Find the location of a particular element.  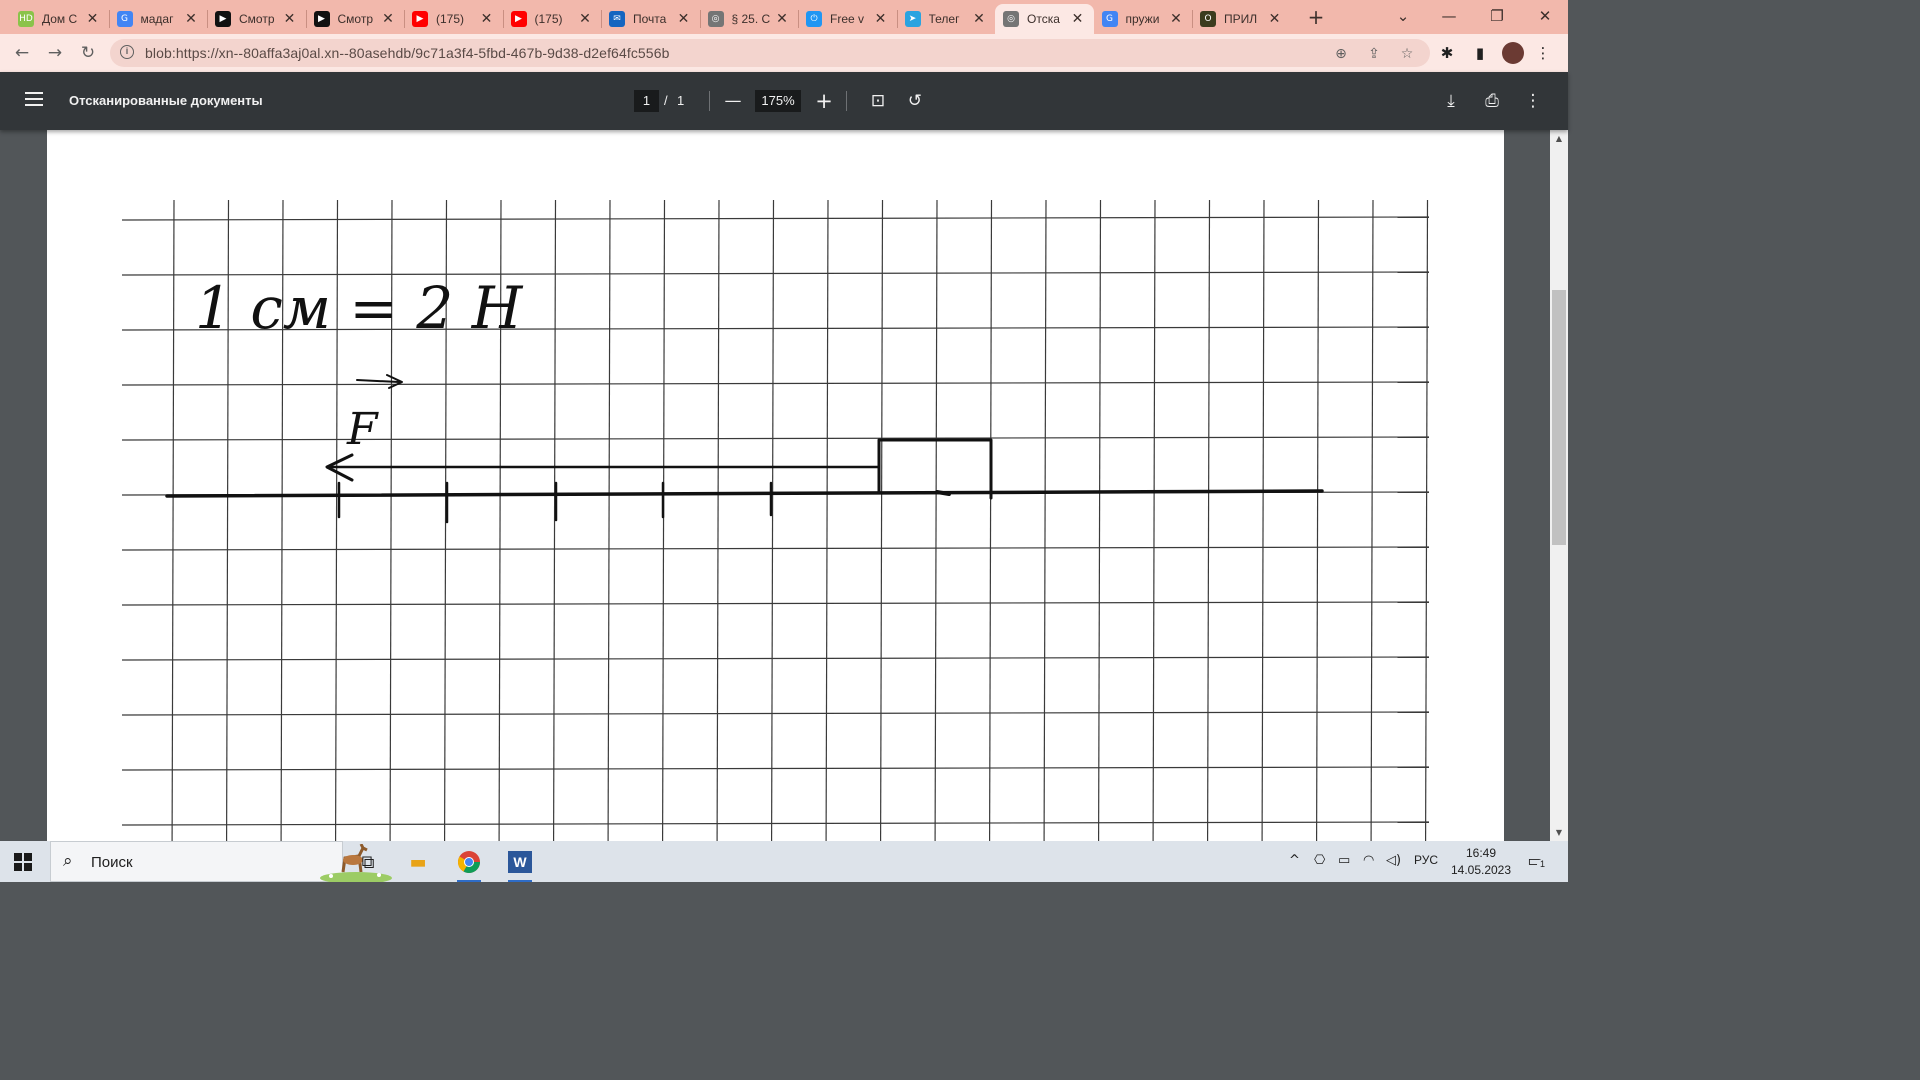

meet-now-icon: ⎔ is located at coordinates (1319, 860).